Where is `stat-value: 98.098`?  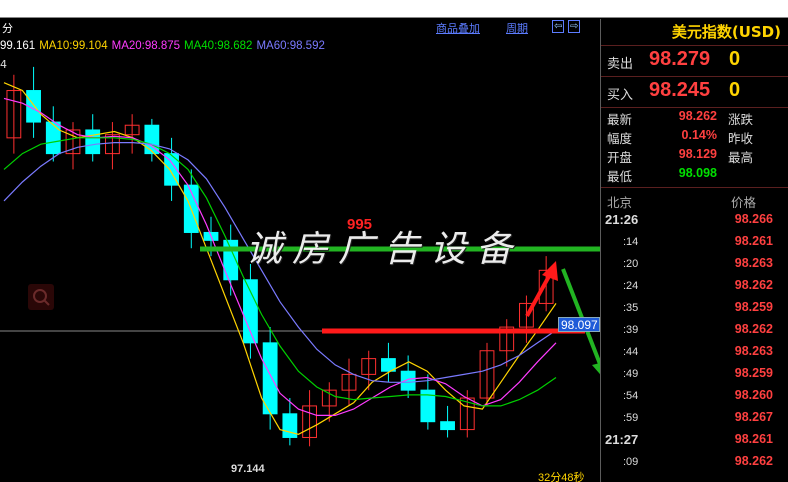 stat-value: 98.098 is located at coordinates (697, 173).